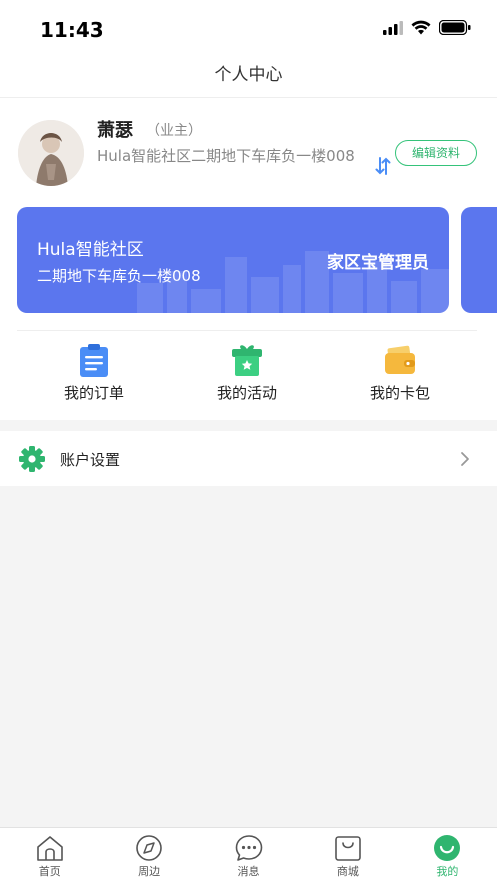 Image resolution: width=497 pixels, height=883 pixels. I want to click on tab-messages: 消息, so click(248, 855).